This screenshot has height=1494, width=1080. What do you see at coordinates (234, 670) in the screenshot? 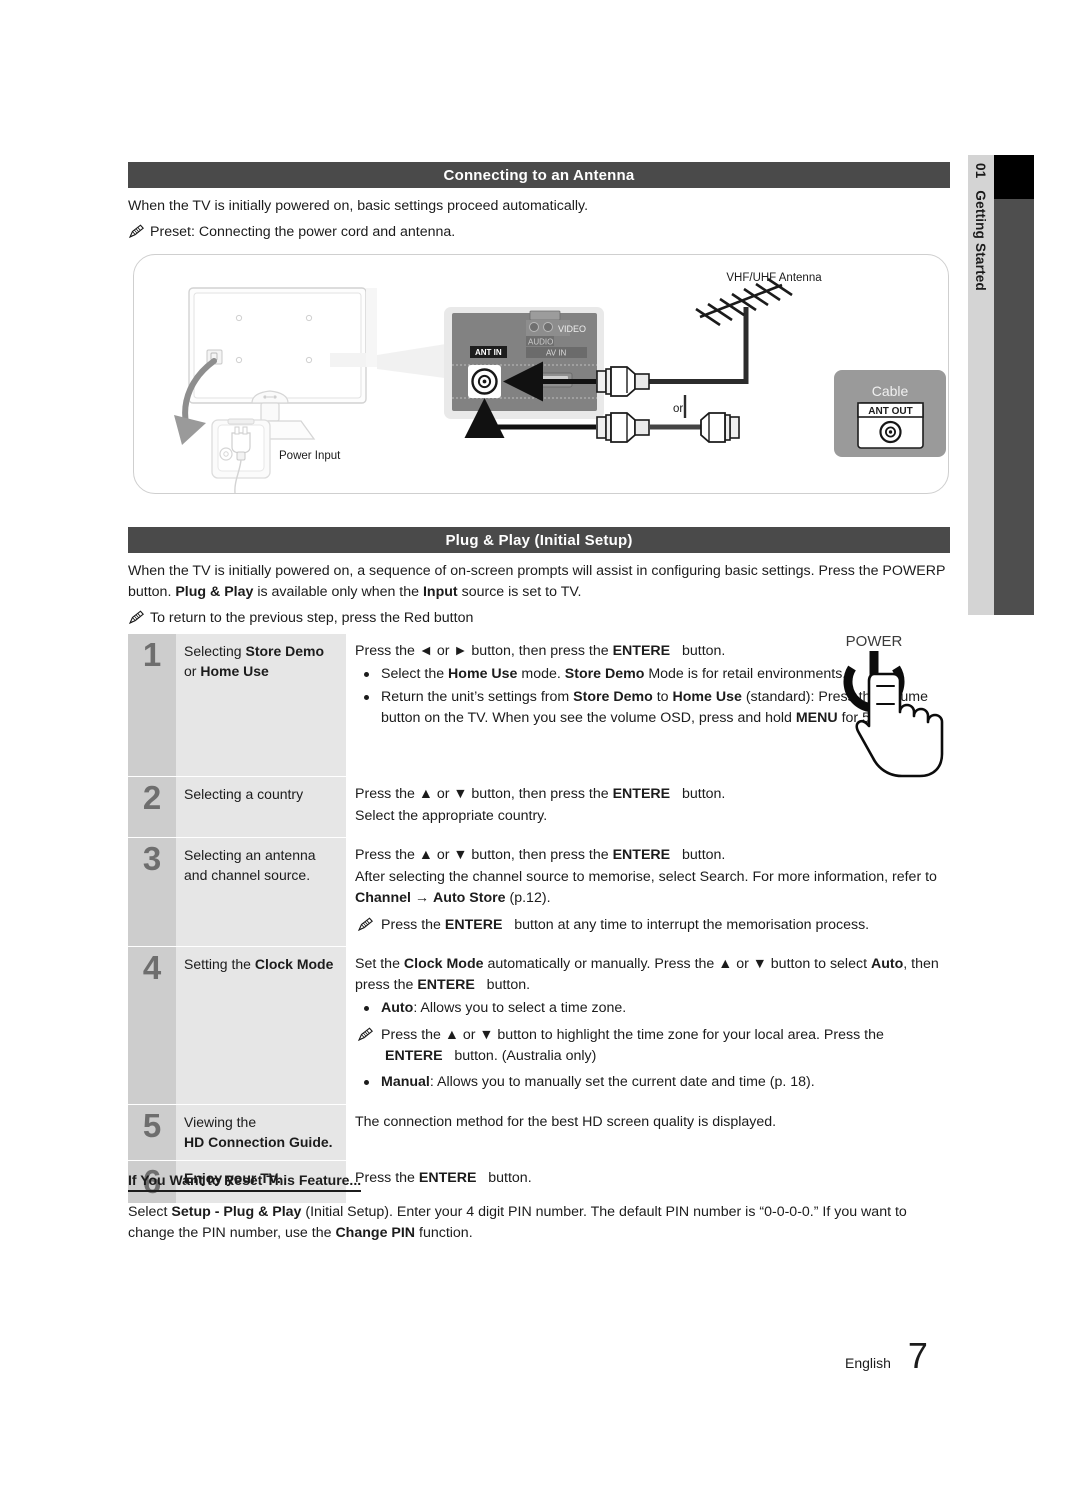
I see `step1-label-home-use: Home Use` at bounding box center [234, 670].